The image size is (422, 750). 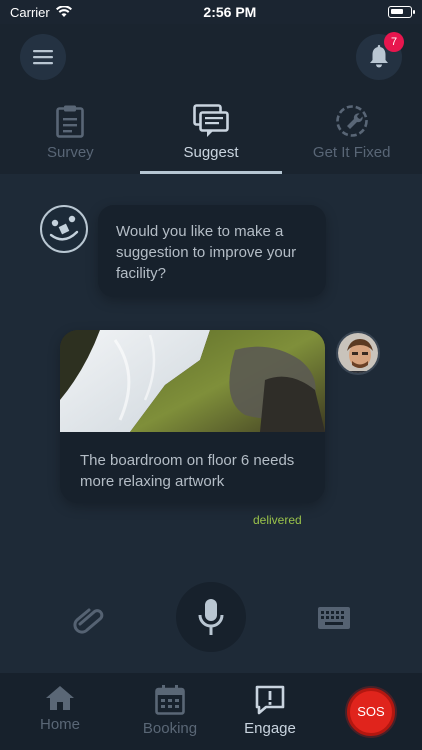 I want to click on wrench-icon, so click(x=351, y=121).